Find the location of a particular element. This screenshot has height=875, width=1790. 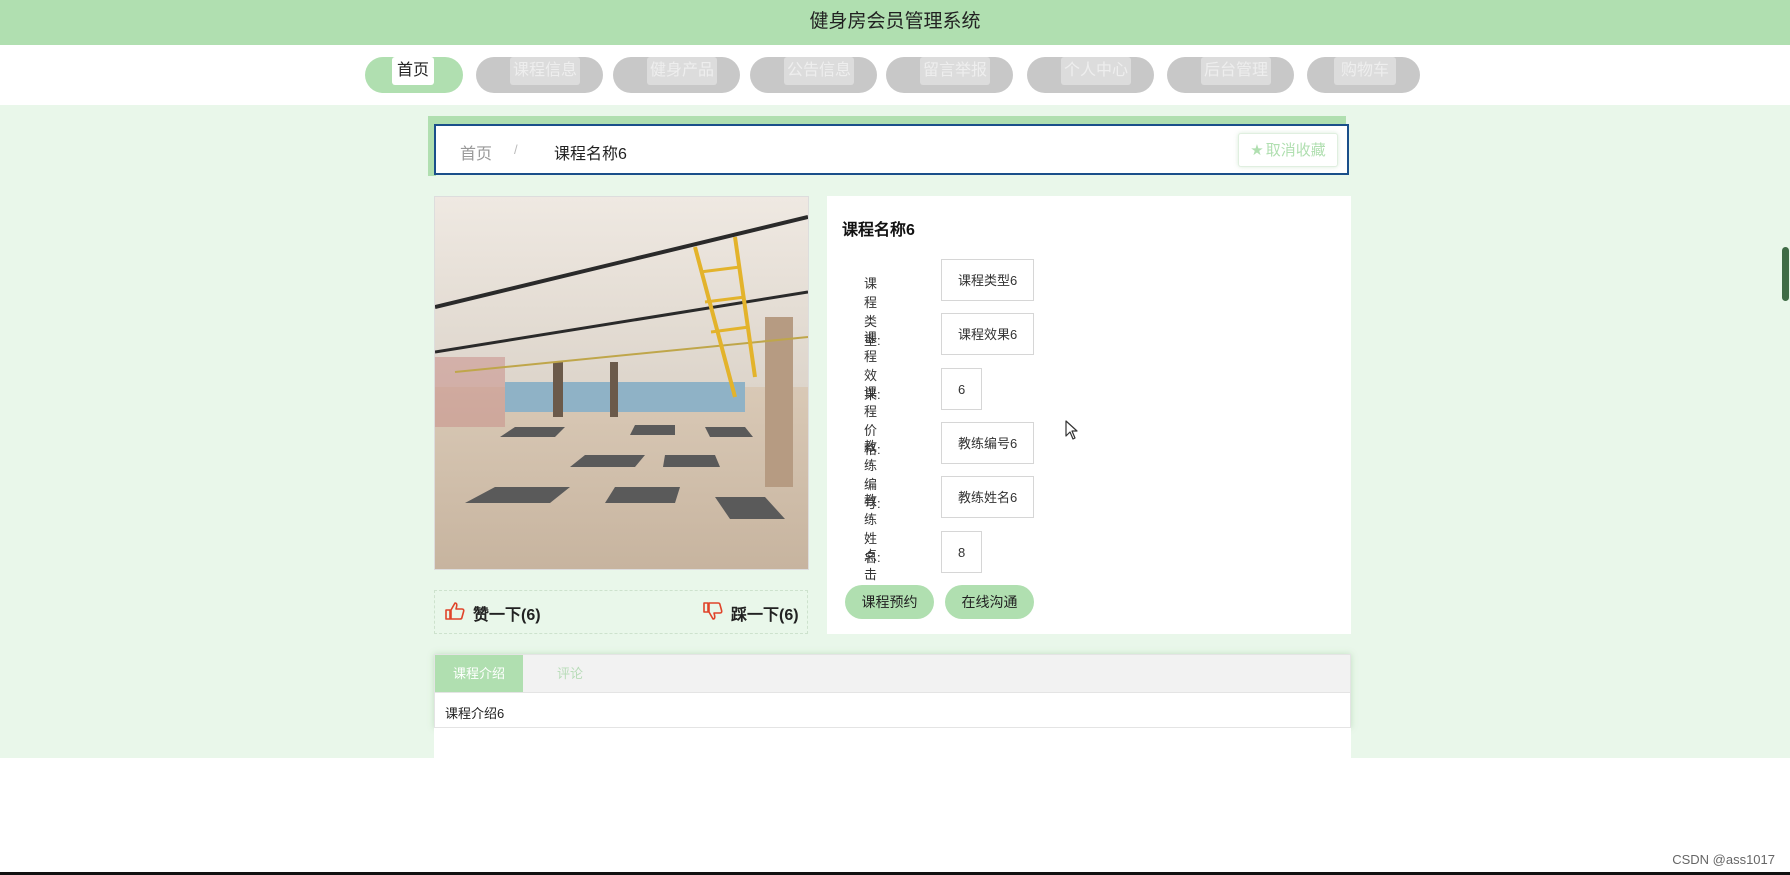

nav-profile-label: 个人中心 is located at coordinates (1096, 71).